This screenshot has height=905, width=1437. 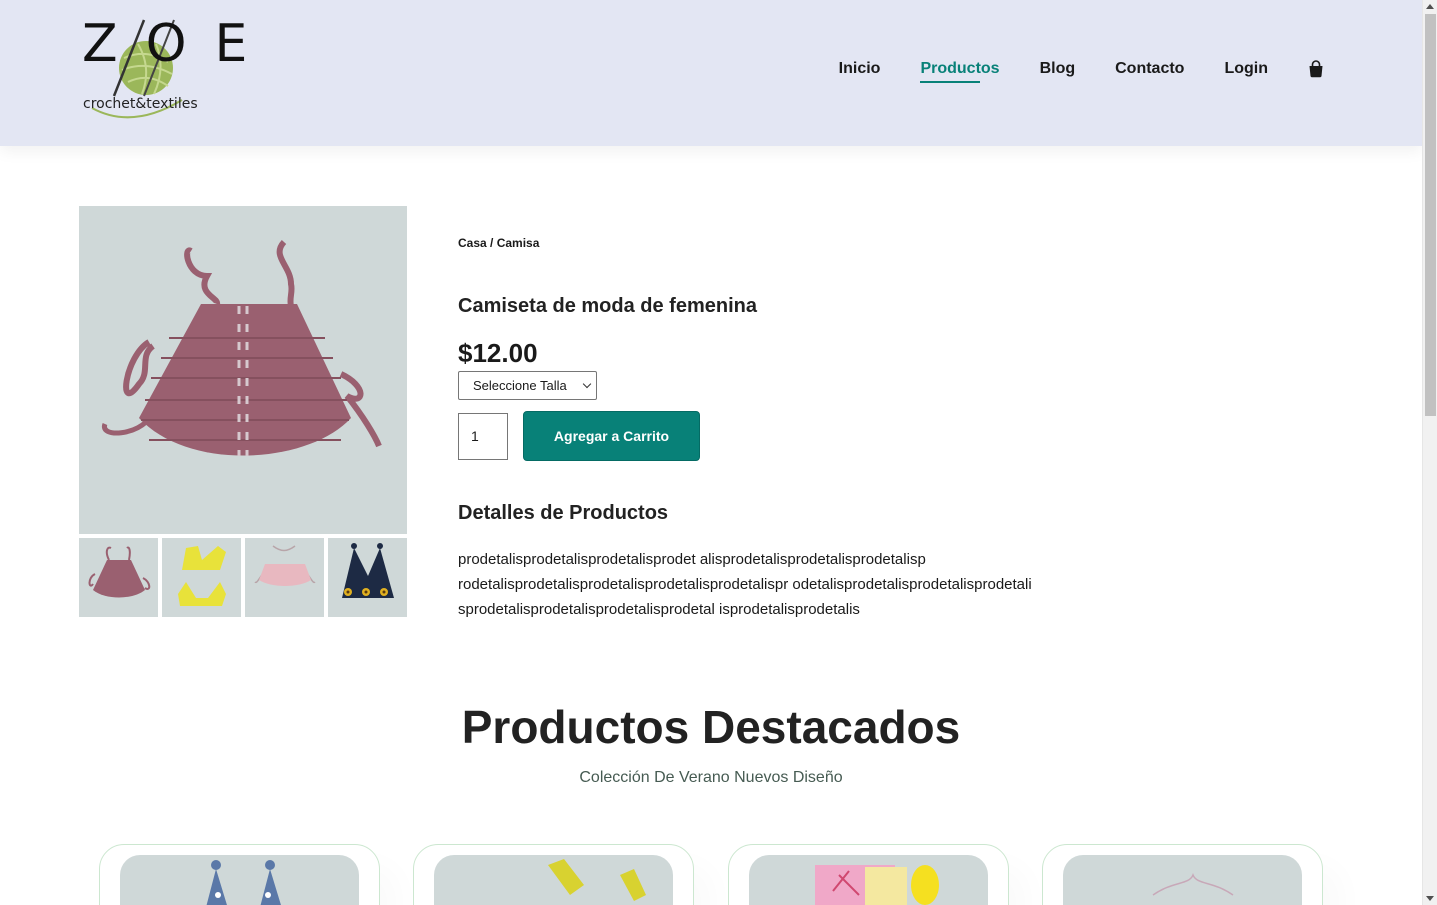 I want to click on buy-row: 1 Agregar a Carrito, so click(x=778, y=436).